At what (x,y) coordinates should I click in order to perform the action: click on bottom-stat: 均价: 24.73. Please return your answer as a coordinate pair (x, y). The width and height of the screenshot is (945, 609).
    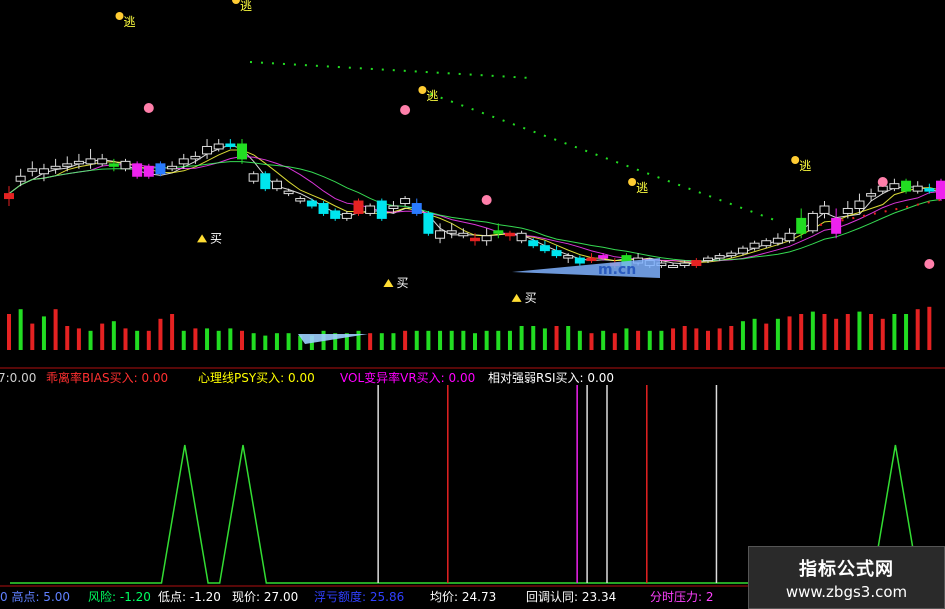
    Looking at the image, I should click on (463, 597).